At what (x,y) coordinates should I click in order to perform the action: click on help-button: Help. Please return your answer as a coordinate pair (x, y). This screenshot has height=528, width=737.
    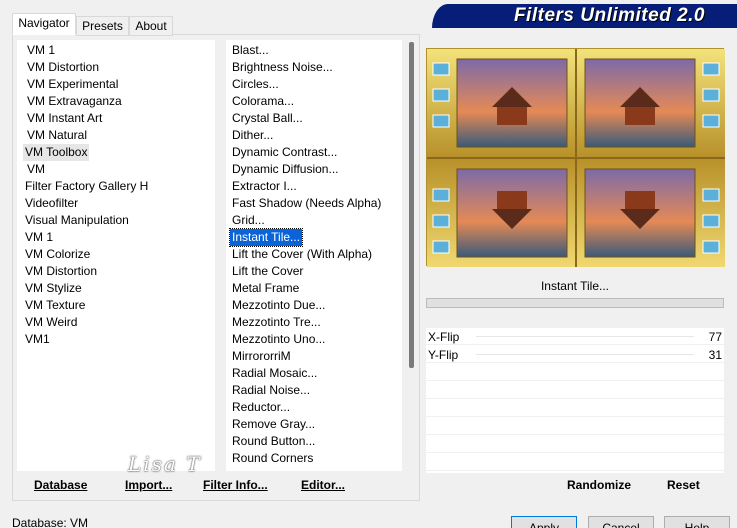
    Looking at the image, I should click on (697, 522).